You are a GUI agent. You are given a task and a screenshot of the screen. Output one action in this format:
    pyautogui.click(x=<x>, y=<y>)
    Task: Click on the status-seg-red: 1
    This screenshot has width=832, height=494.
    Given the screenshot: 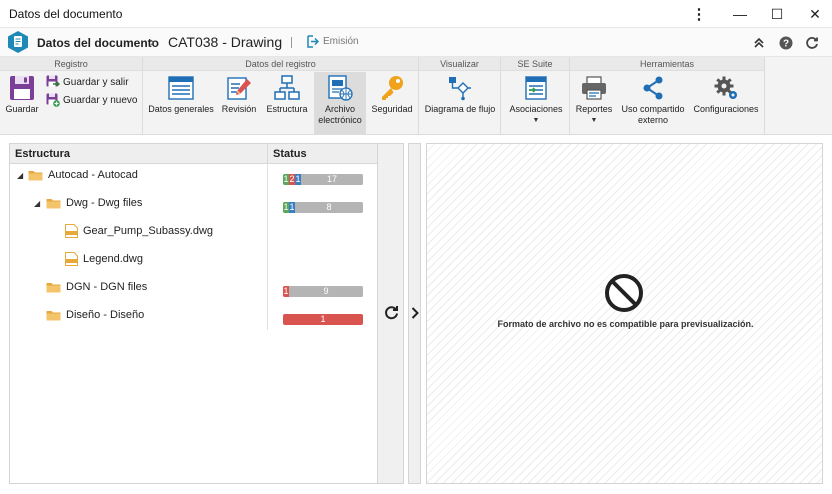 What is the action you would take?
    pyautogui.click(x=323, y=319)
    